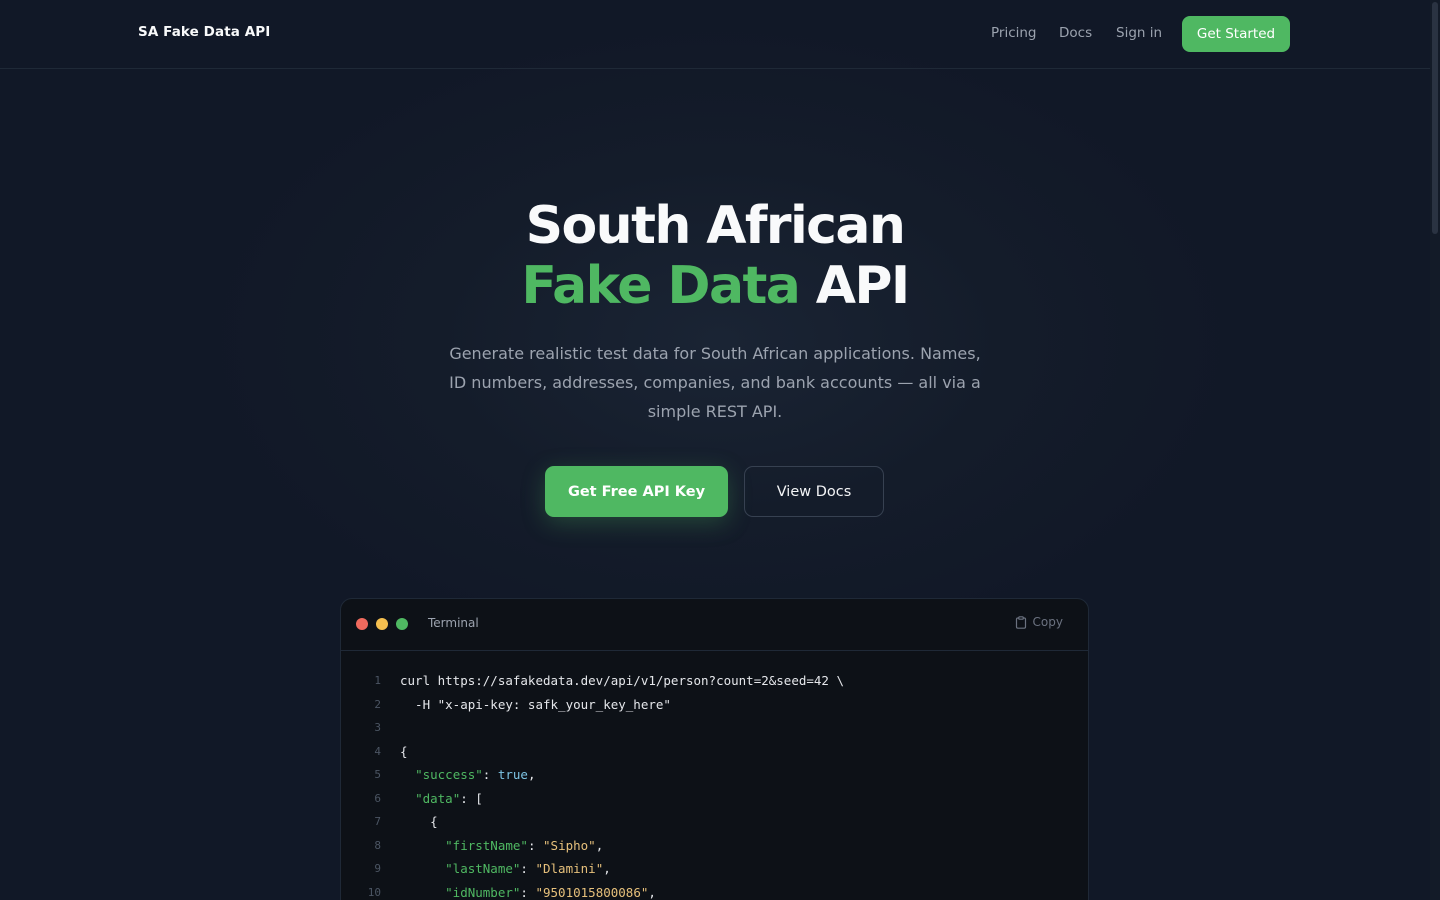  Describe the element at coordinates (512, 774) in the screenshot. I see `code-token: true` at that location.